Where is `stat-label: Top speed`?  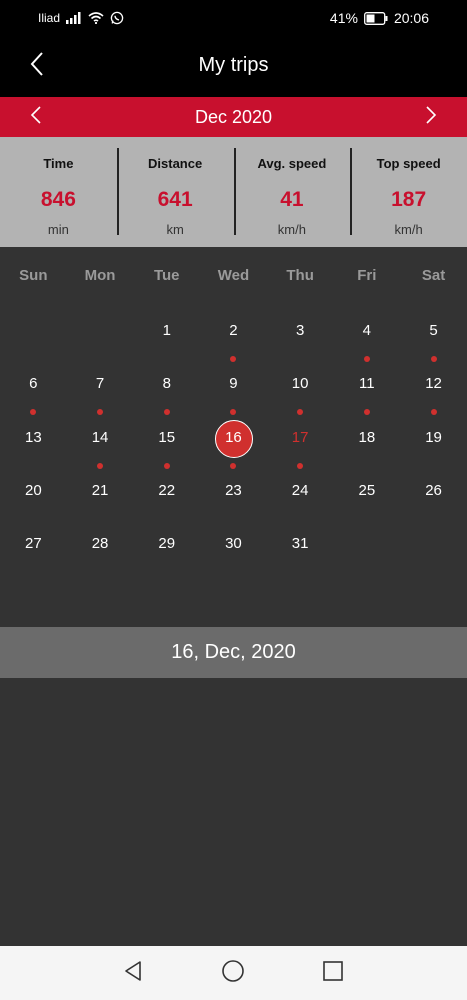
stat-label: Top speed is located at coordinates (408, 163).